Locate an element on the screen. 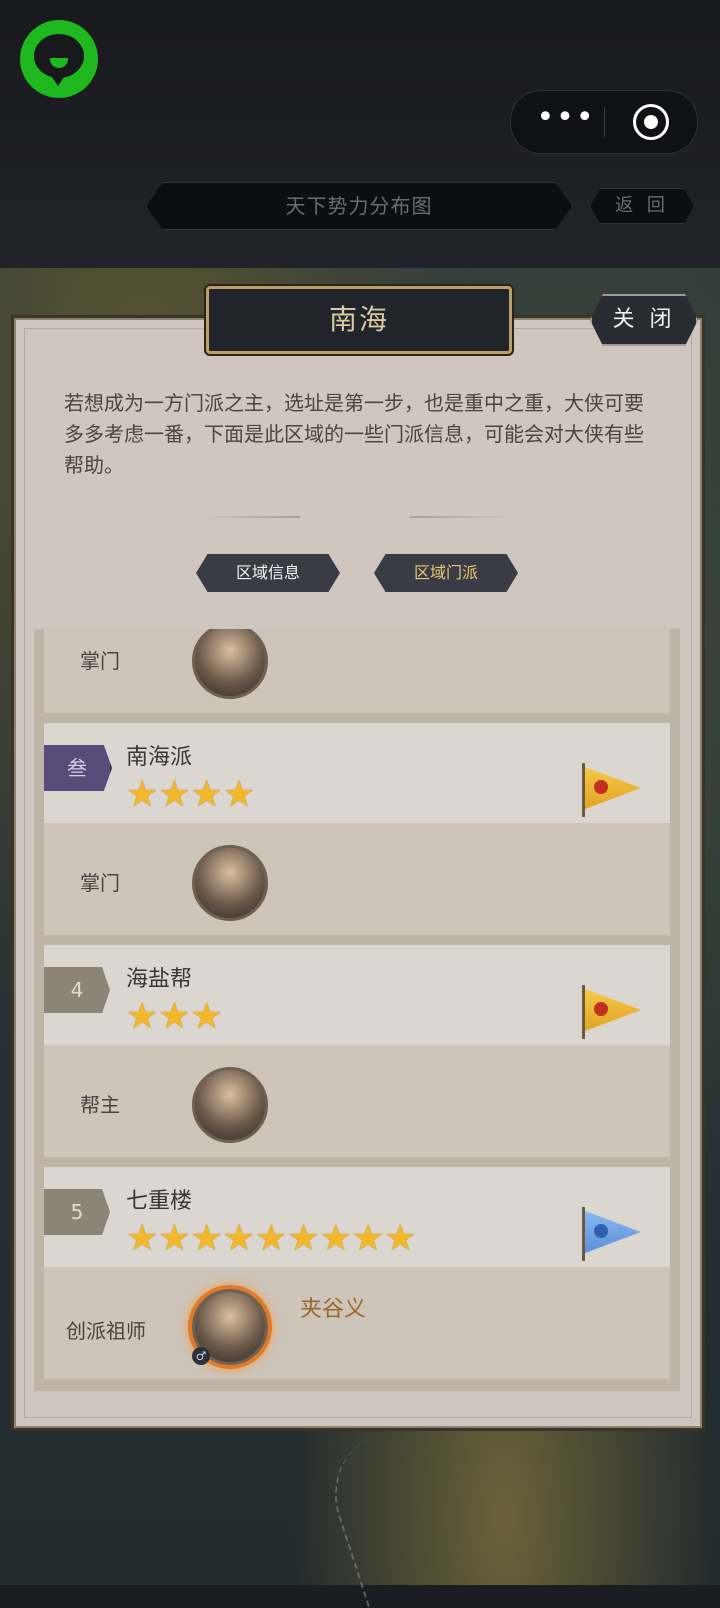 The height and width of the screenshot is (1608, 720). leader-role: 创派祖师 is located at coordinates (106, 1331).